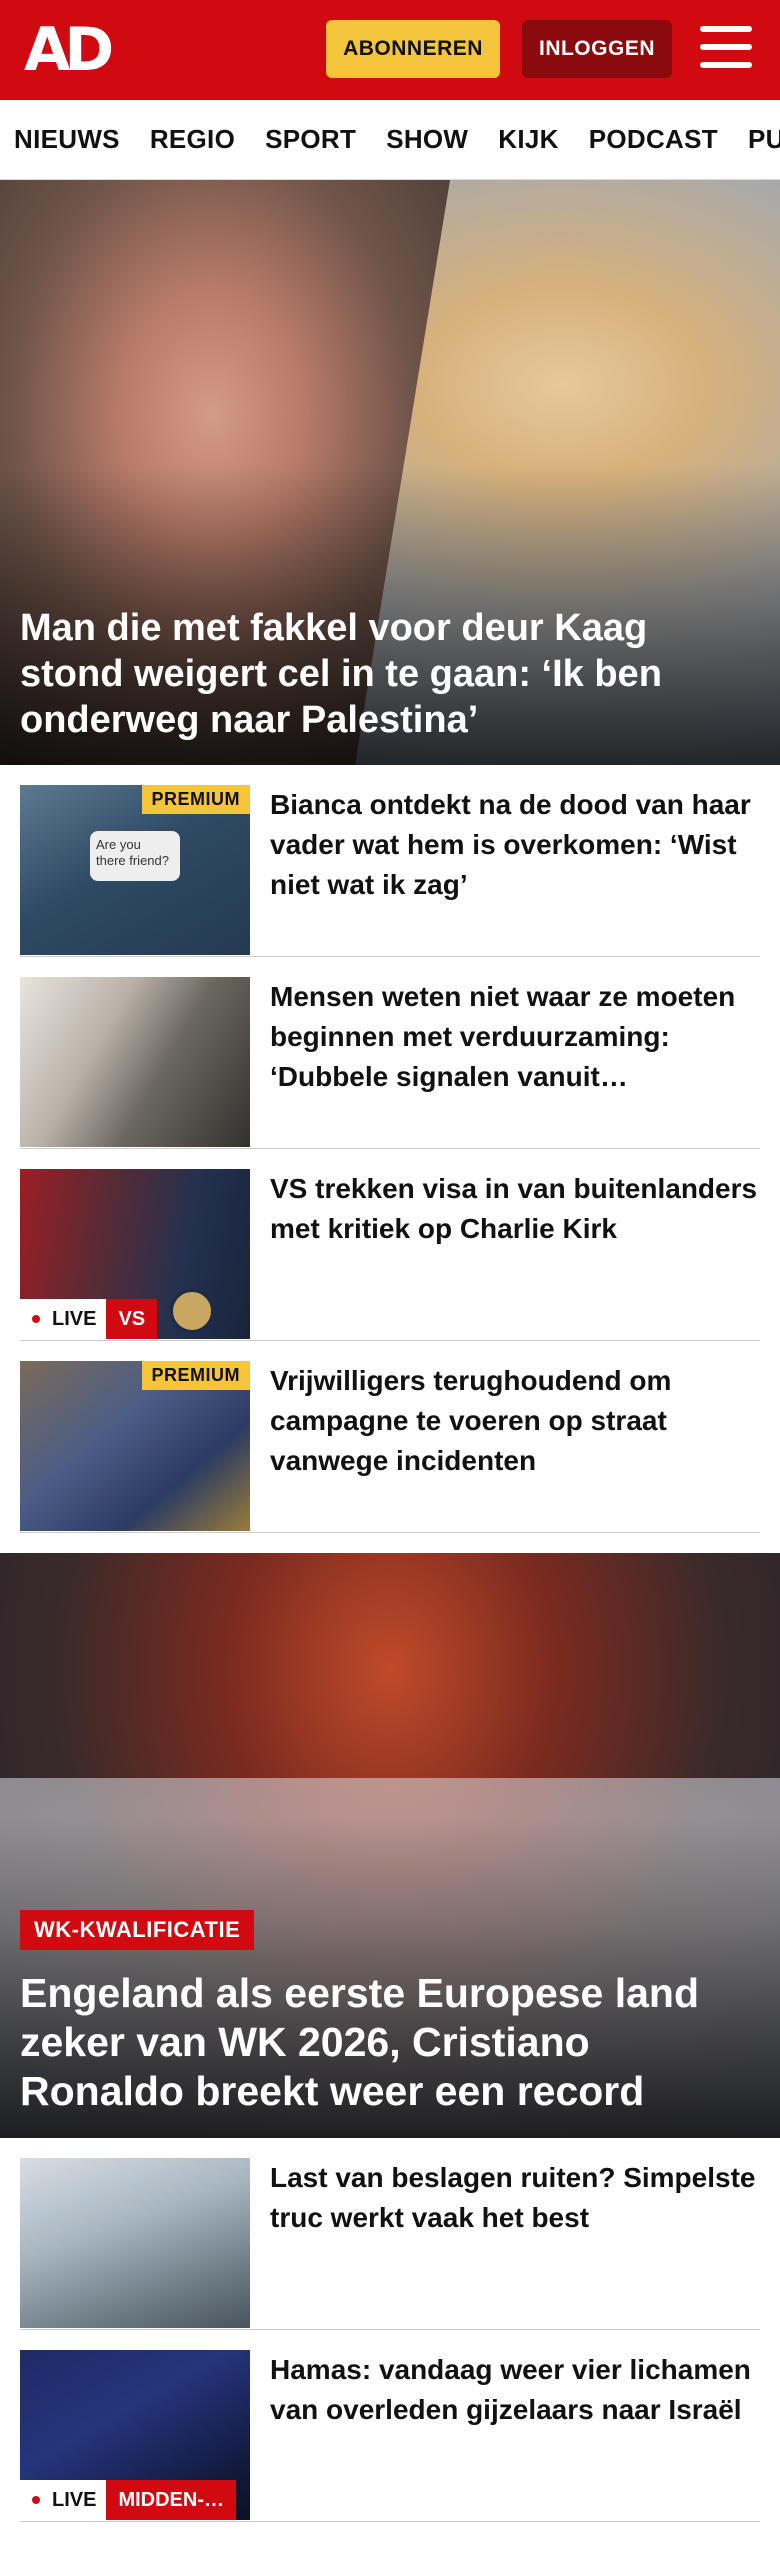 Image resolution: width=780 pixels, height=2560 pixels. I want to click on nav-item-kijk: KIJK, so click(528, 139).